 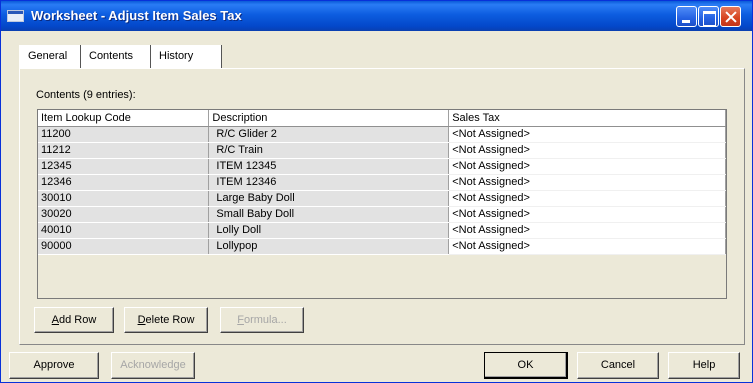 What do you see at coordinates (329, 150) in the screenshot?
I see `cell-description: R/C Train` at bounding box center [329, 150].